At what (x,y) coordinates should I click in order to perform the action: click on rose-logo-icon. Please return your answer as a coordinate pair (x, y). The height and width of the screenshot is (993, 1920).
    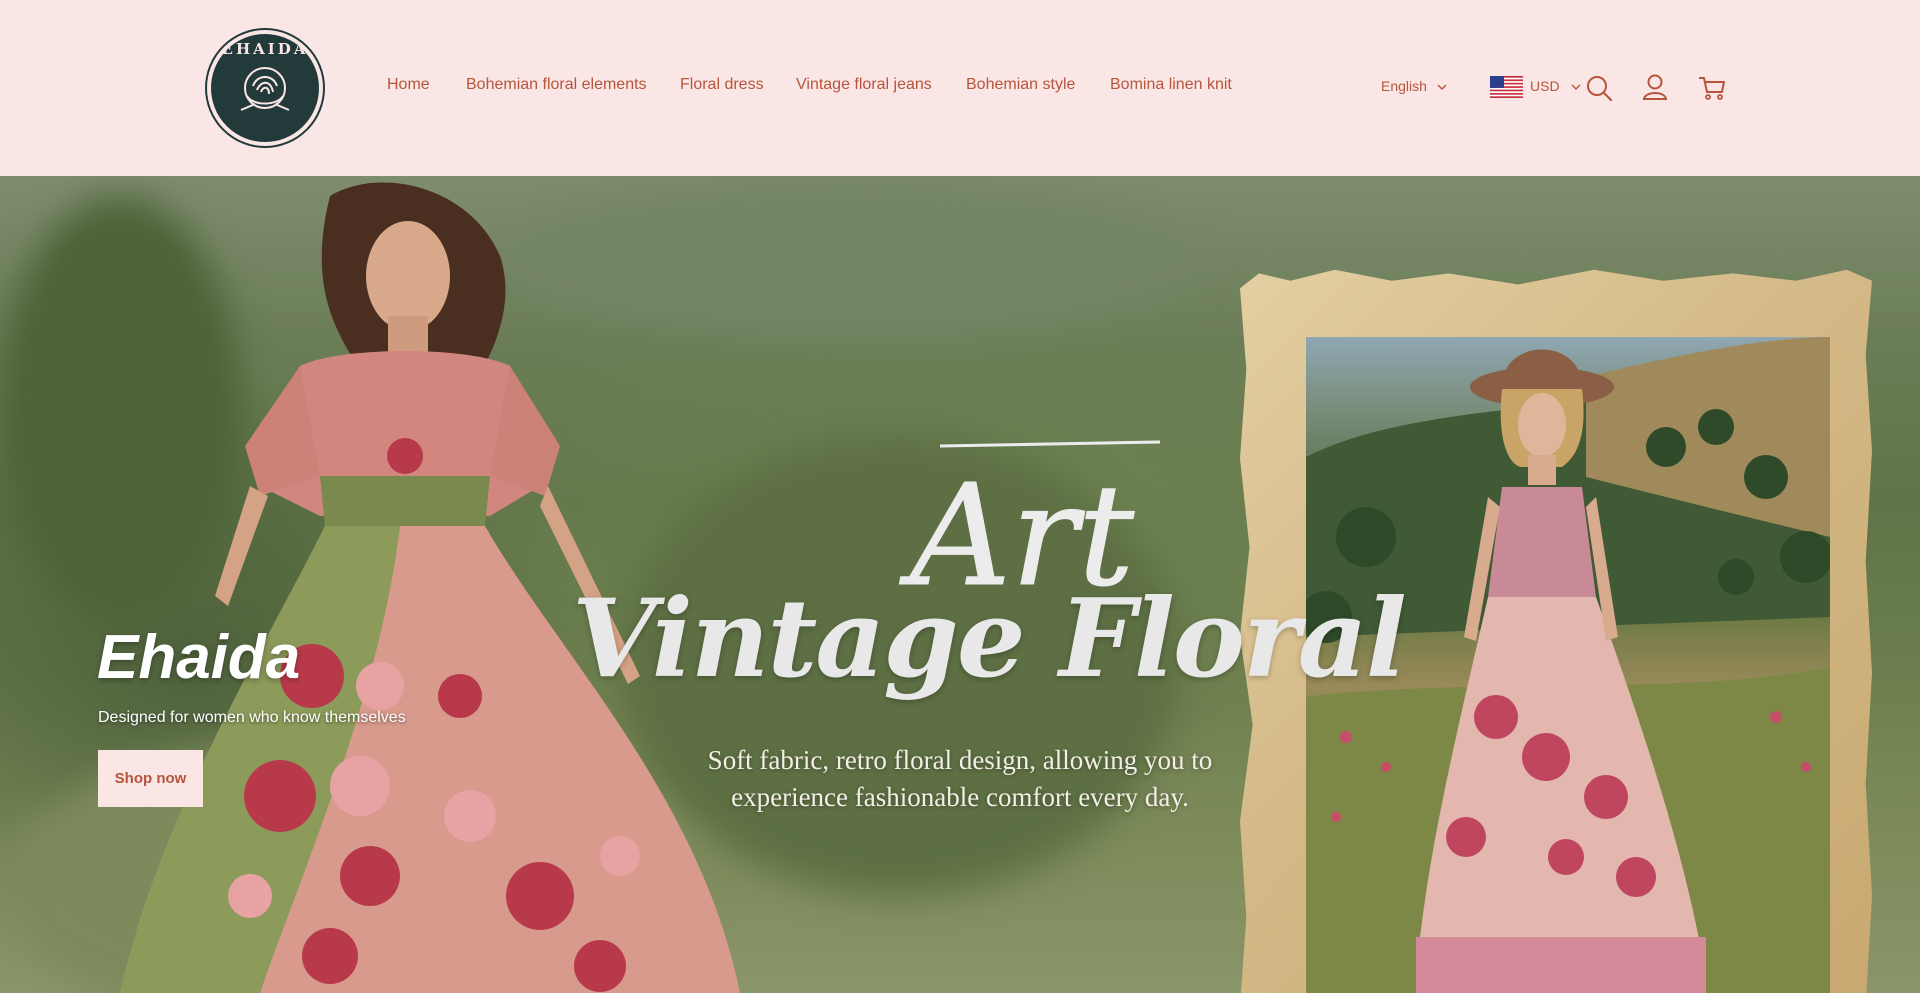
    Looking at the image, I should click on (265, 89).